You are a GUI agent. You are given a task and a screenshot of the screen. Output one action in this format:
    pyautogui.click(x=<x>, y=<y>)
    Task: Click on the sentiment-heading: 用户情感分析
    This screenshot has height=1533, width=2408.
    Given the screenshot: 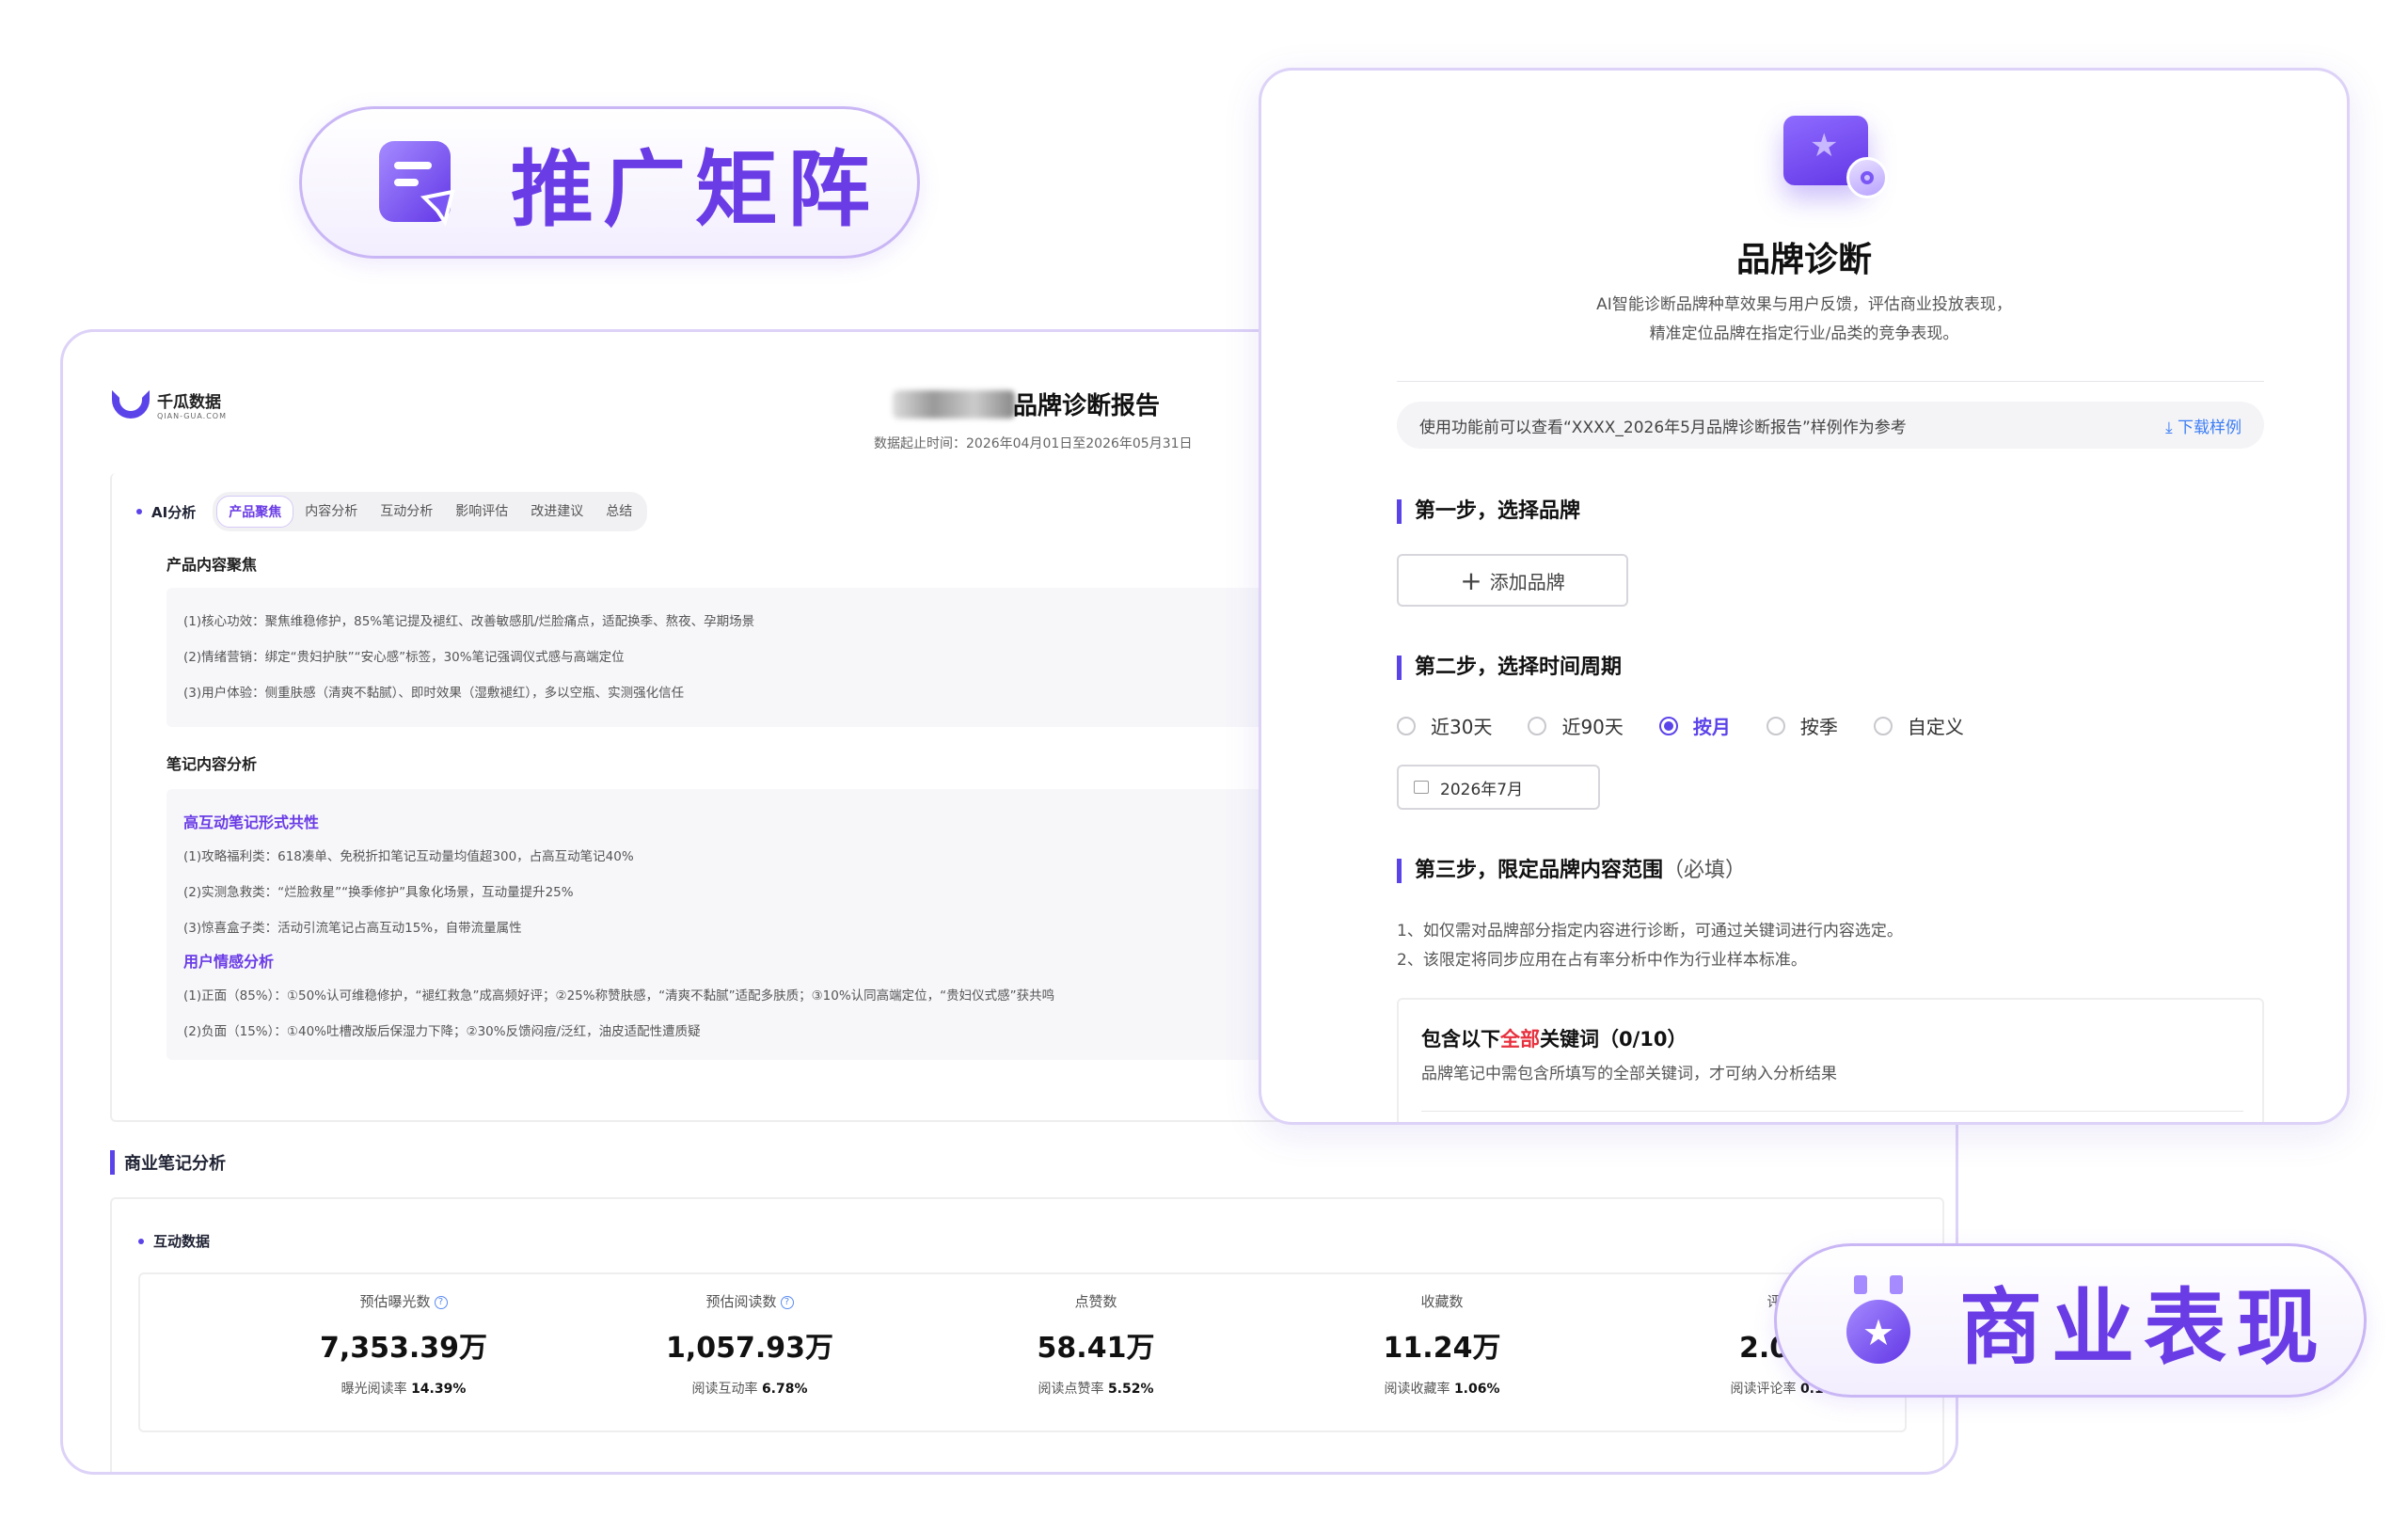 What is the action you would take?
    pyautogui.click(x=229, y=962)
    